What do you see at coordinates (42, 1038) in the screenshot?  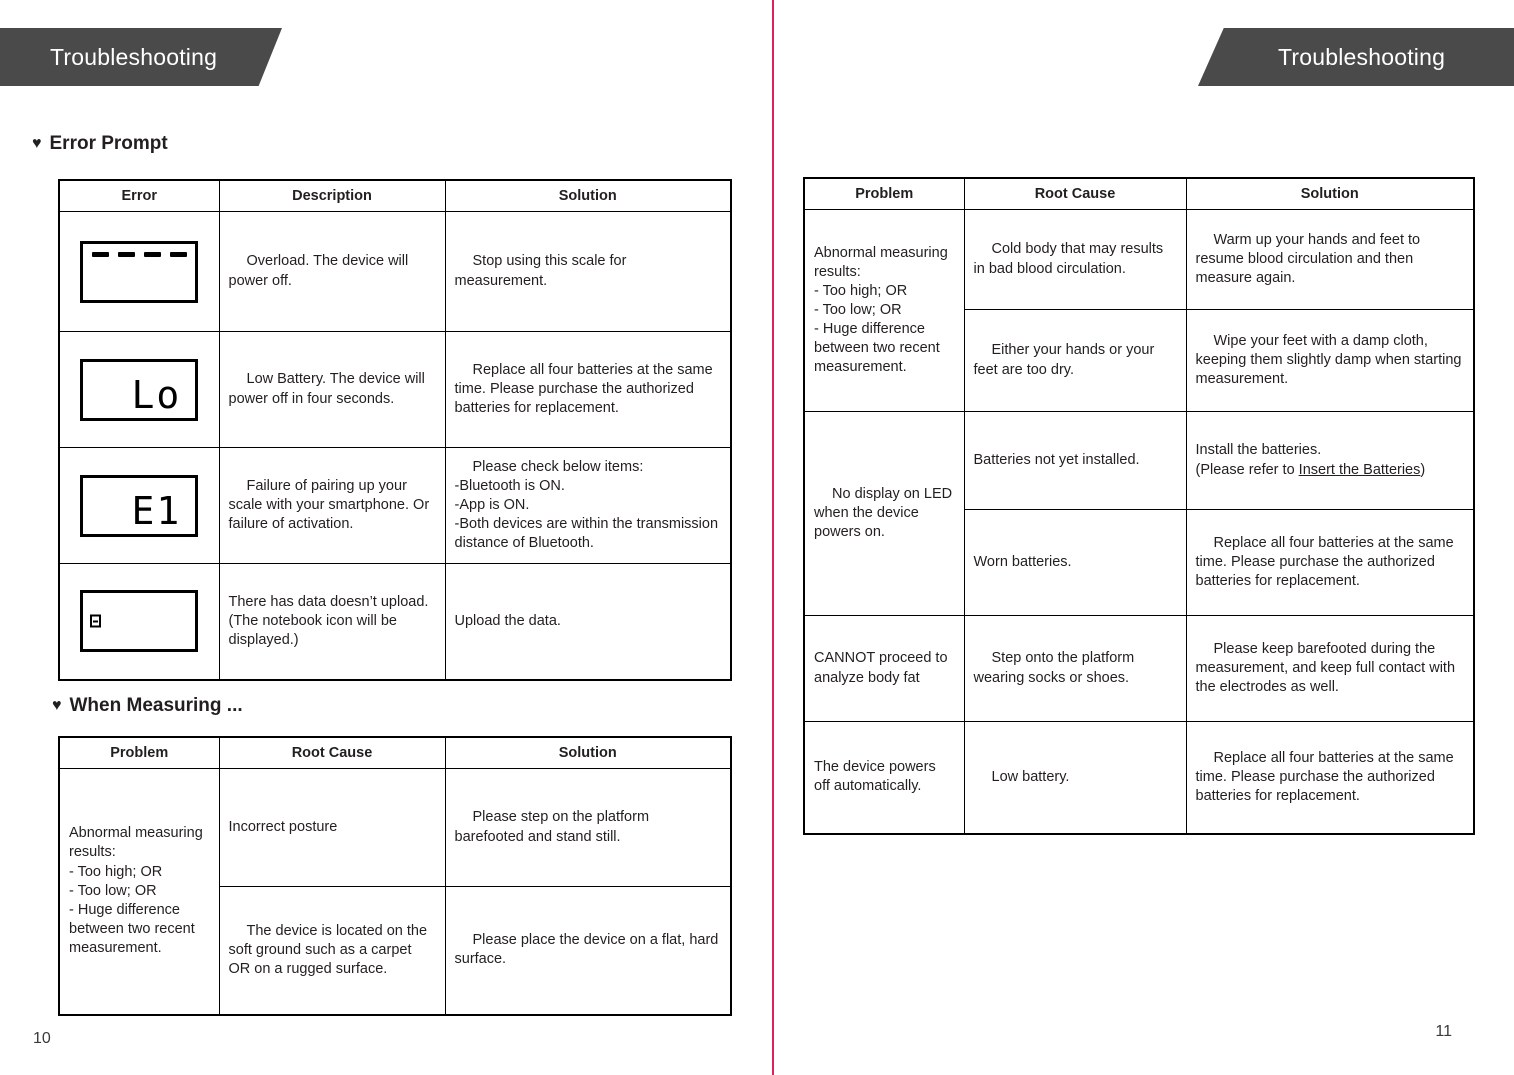 I see `page-number-left: 10` at bounding box center [42, 1038].